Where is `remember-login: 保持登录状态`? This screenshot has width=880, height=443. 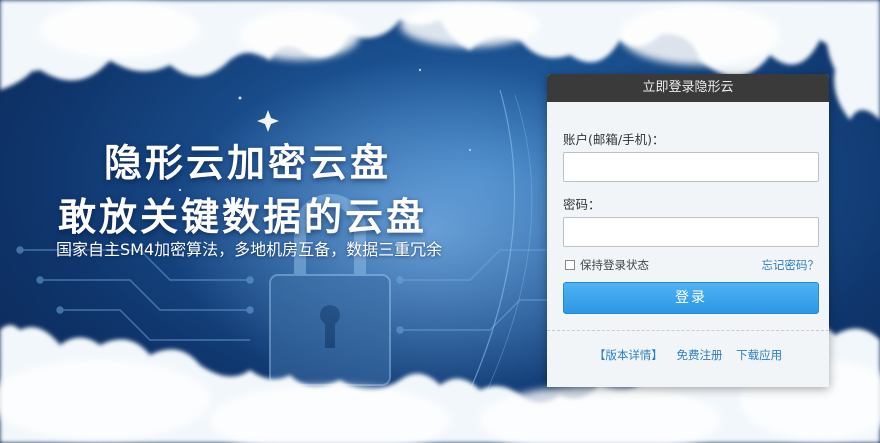
remember-login: 保持登录状态 is located at coordinates (607, 265).